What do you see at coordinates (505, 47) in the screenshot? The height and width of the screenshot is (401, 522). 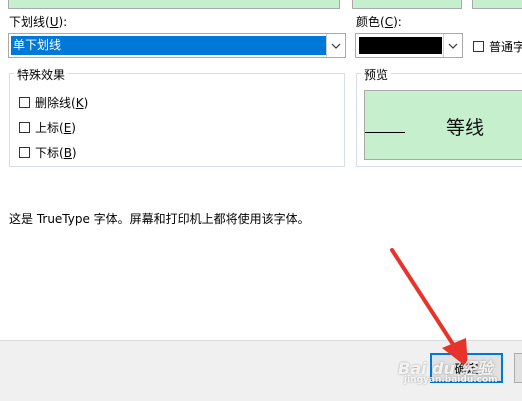 I see `normal-font-label: 普通字` at bounding box center [505, 47].